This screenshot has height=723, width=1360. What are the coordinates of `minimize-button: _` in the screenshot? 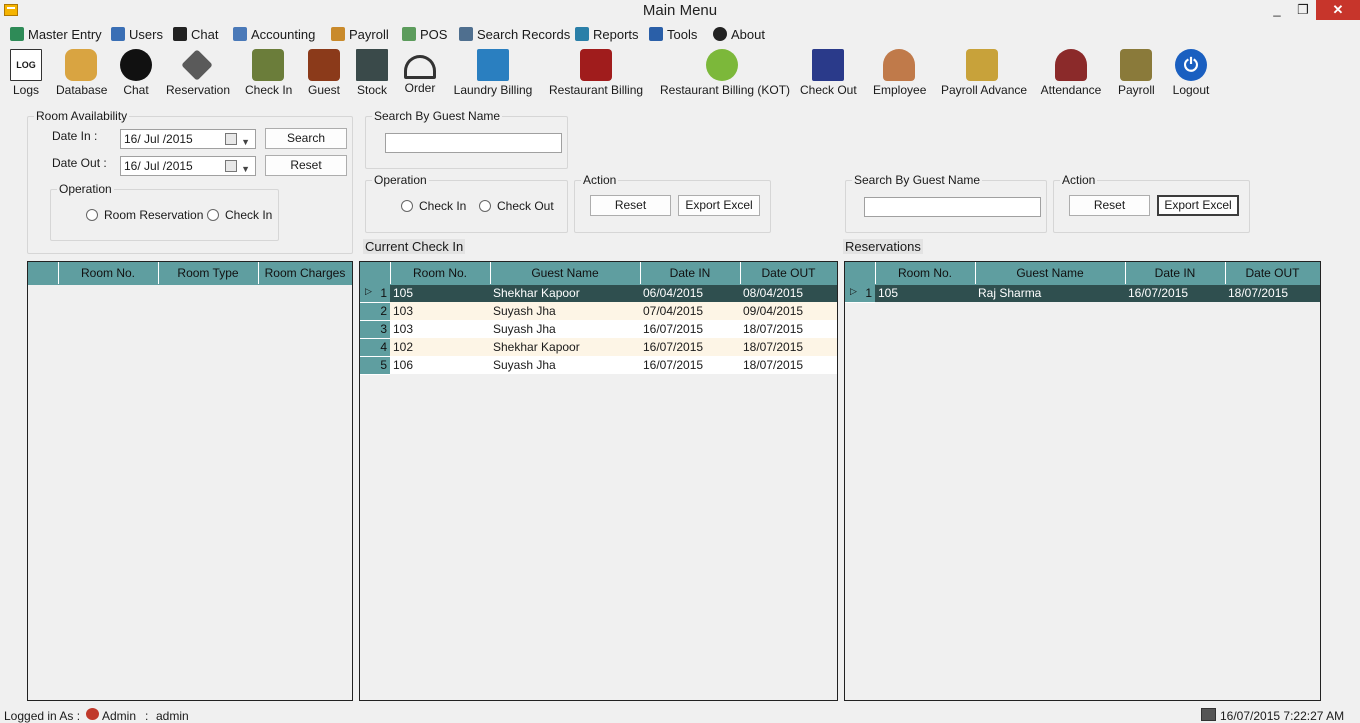 It's located at (1277, 10).